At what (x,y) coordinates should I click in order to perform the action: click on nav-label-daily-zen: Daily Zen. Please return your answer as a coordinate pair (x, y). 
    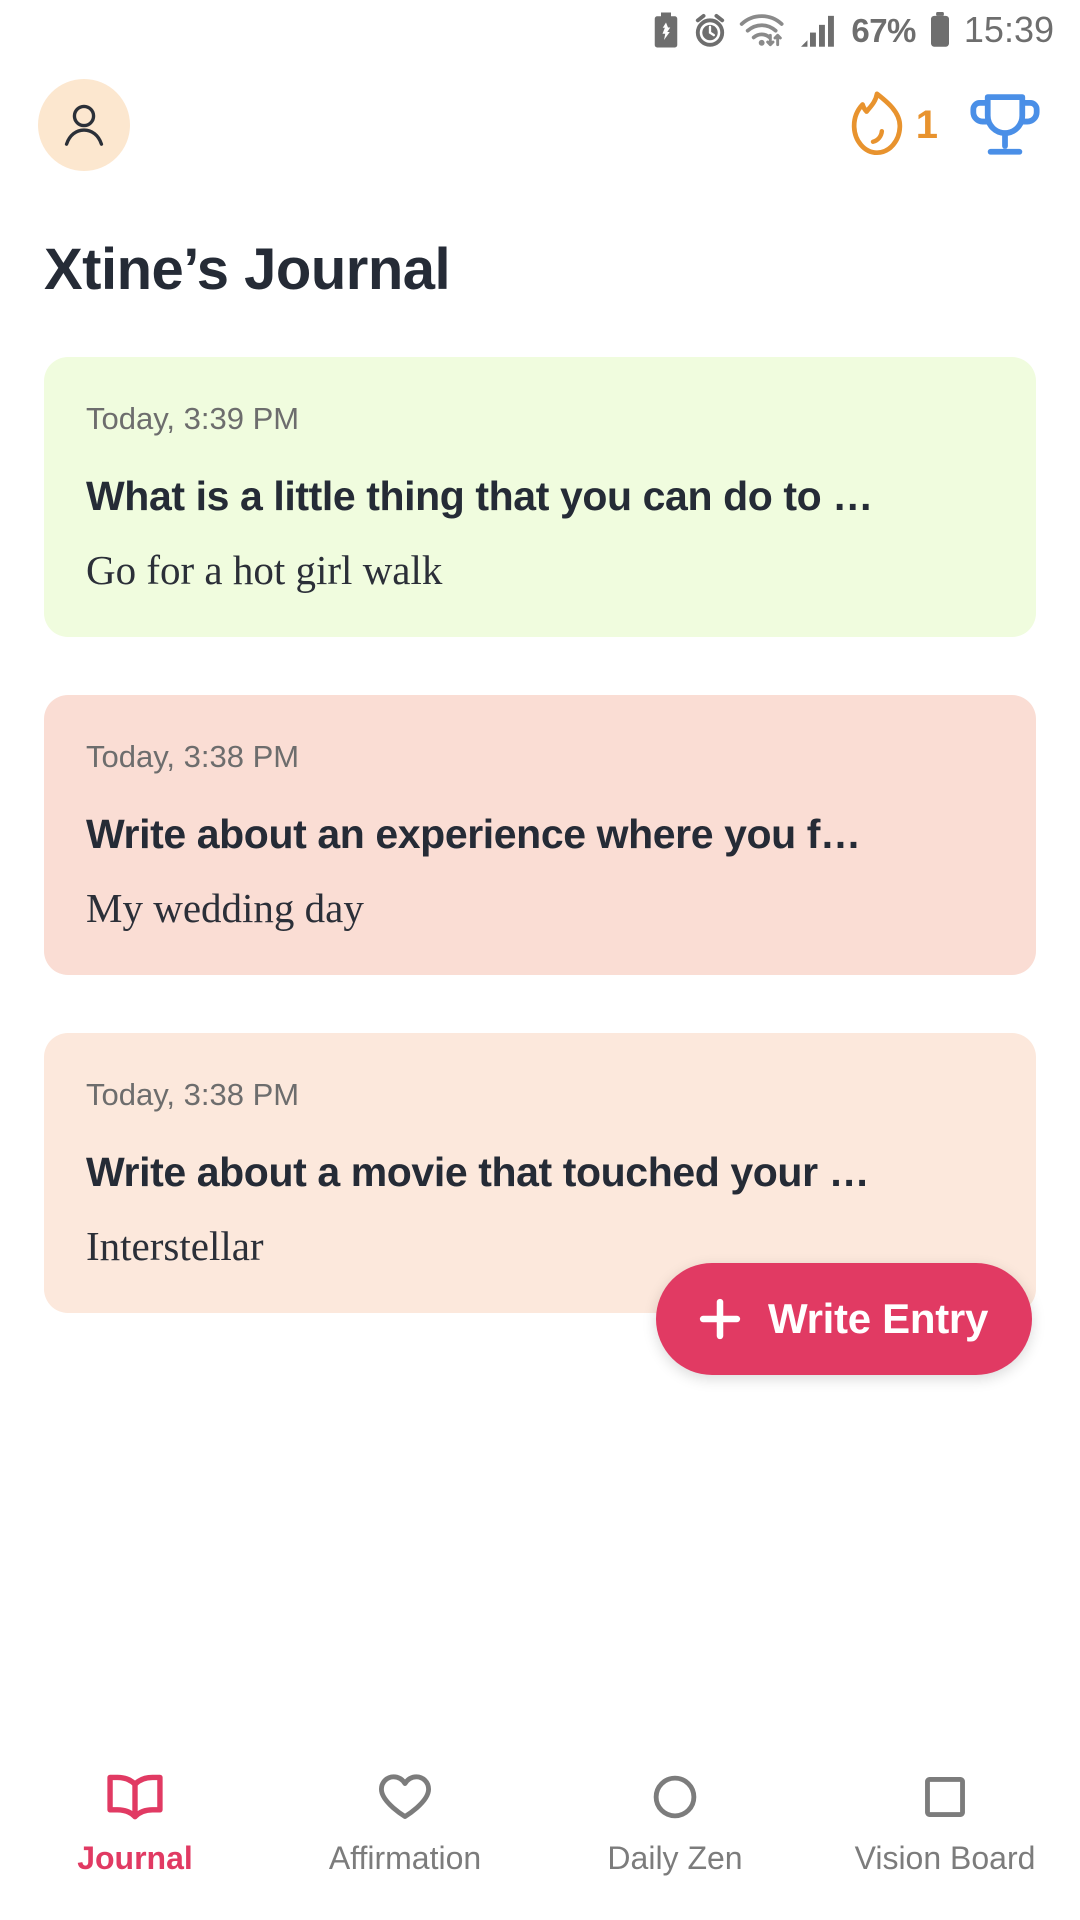
    Looking at the image, I should click on (675, 1858).